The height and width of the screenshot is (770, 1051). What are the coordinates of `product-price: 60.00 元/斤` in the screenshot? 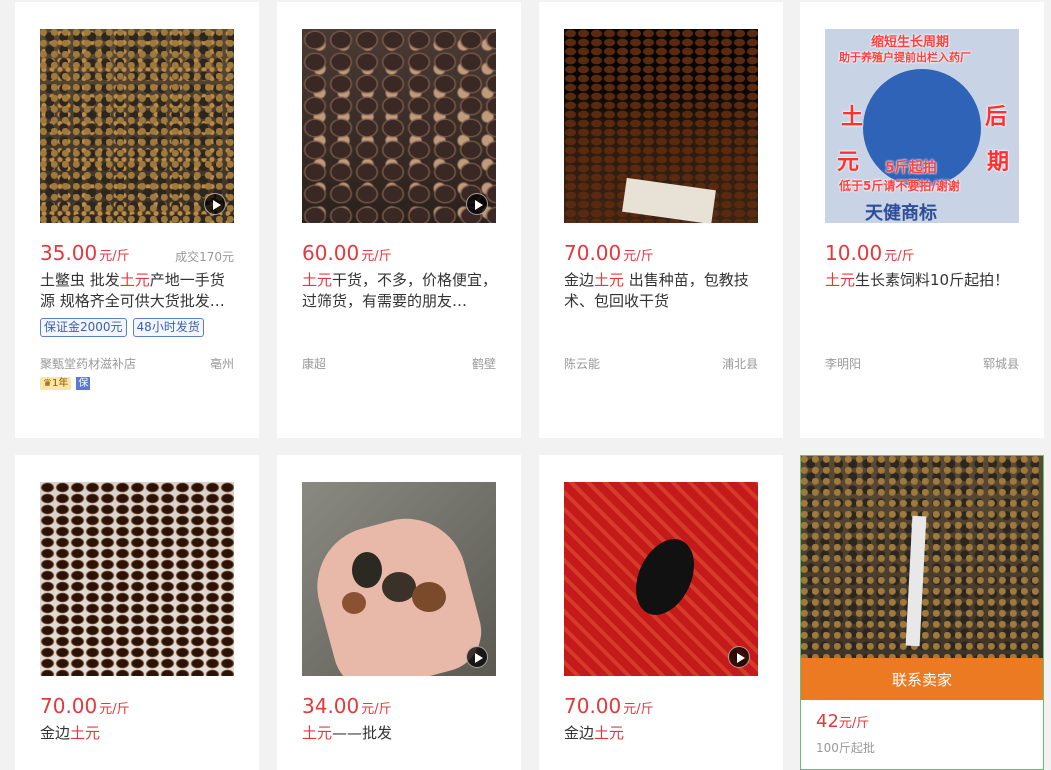 It's located at (347, 253).